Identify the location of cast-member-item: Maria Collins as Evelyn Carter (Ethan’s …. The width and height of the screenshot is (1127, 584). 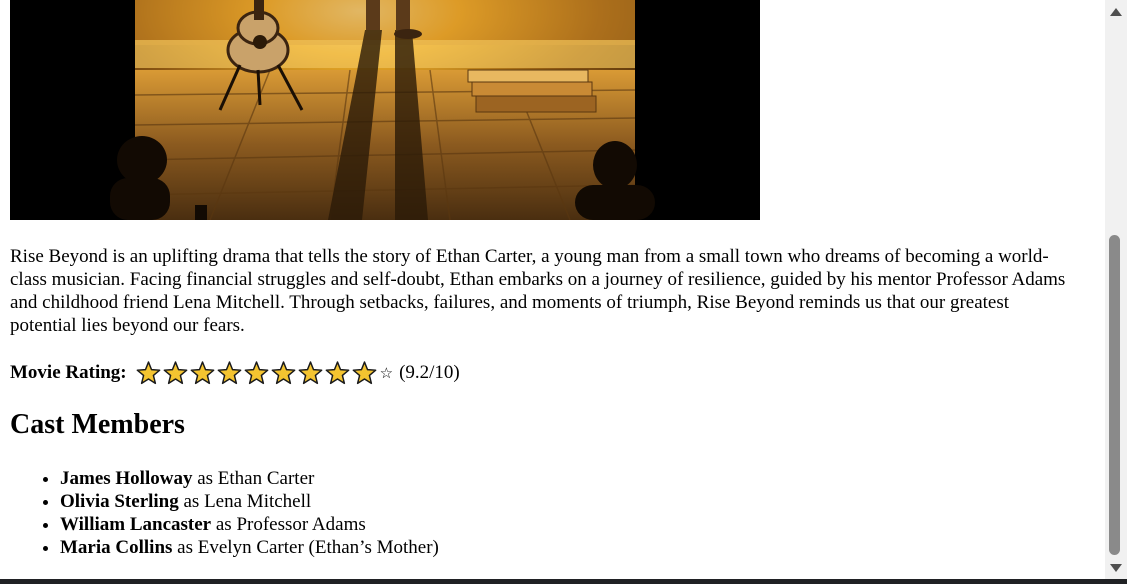
(249, 547).